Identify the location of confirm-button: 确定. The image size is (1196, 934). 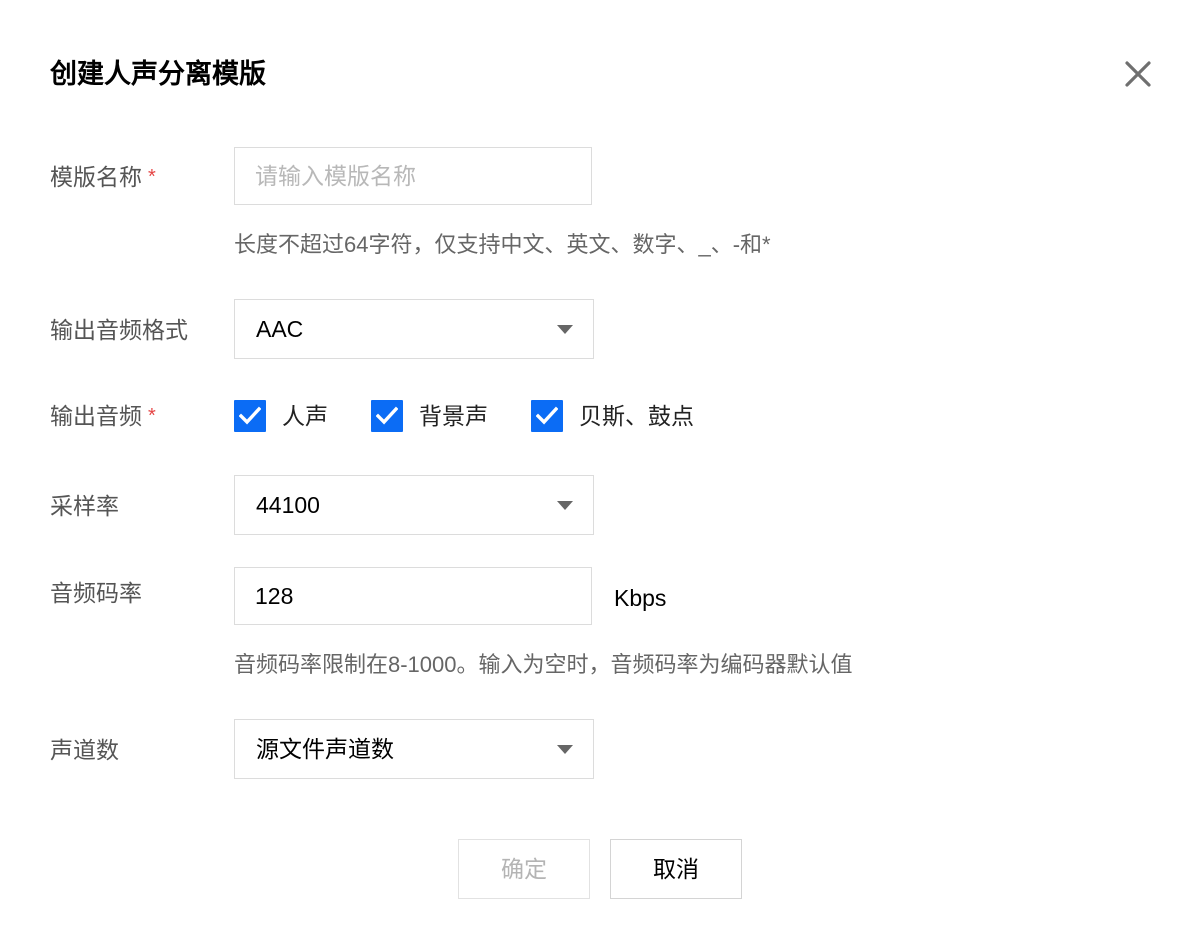
(524, 869).